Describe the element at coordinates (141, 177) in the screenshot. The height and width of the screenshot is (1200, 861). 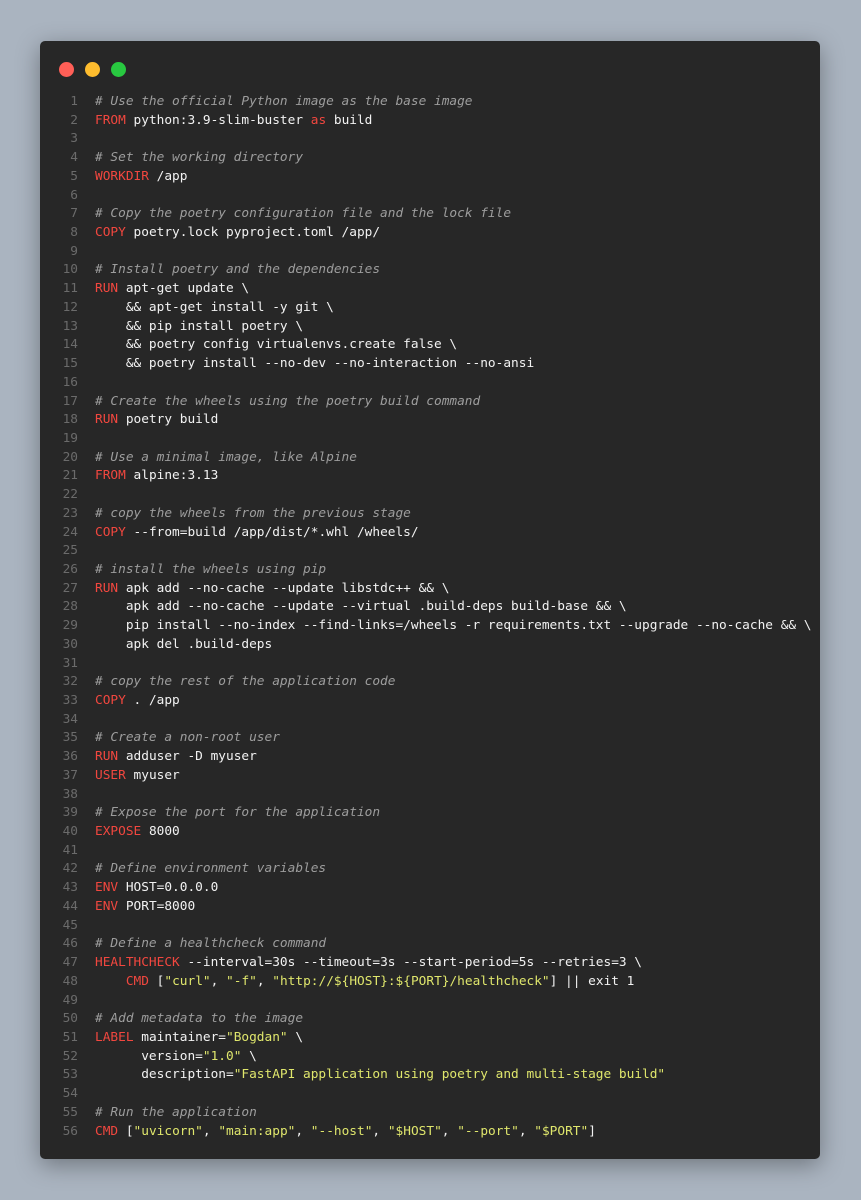
I see `code-line-content: WORKDIR /app` at that location.